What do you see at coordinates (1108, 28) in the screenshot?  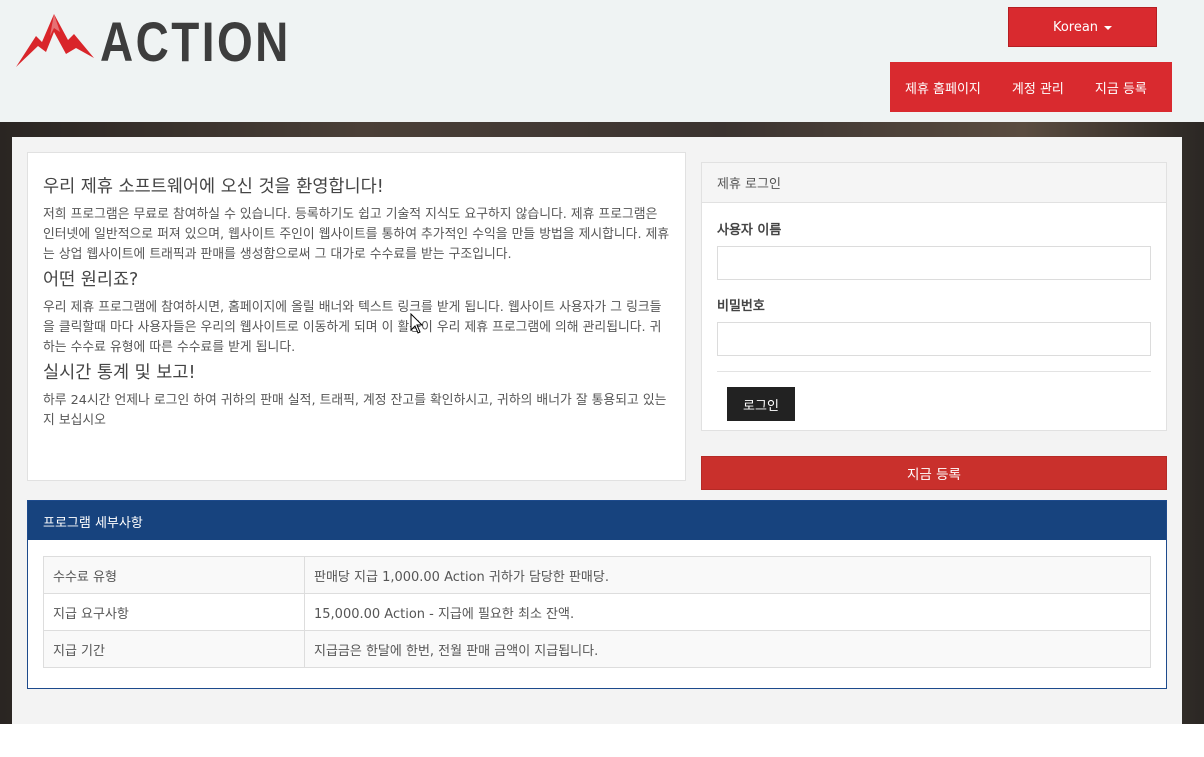 I see `caret-down-icon` at bounding box center [1108, 28].